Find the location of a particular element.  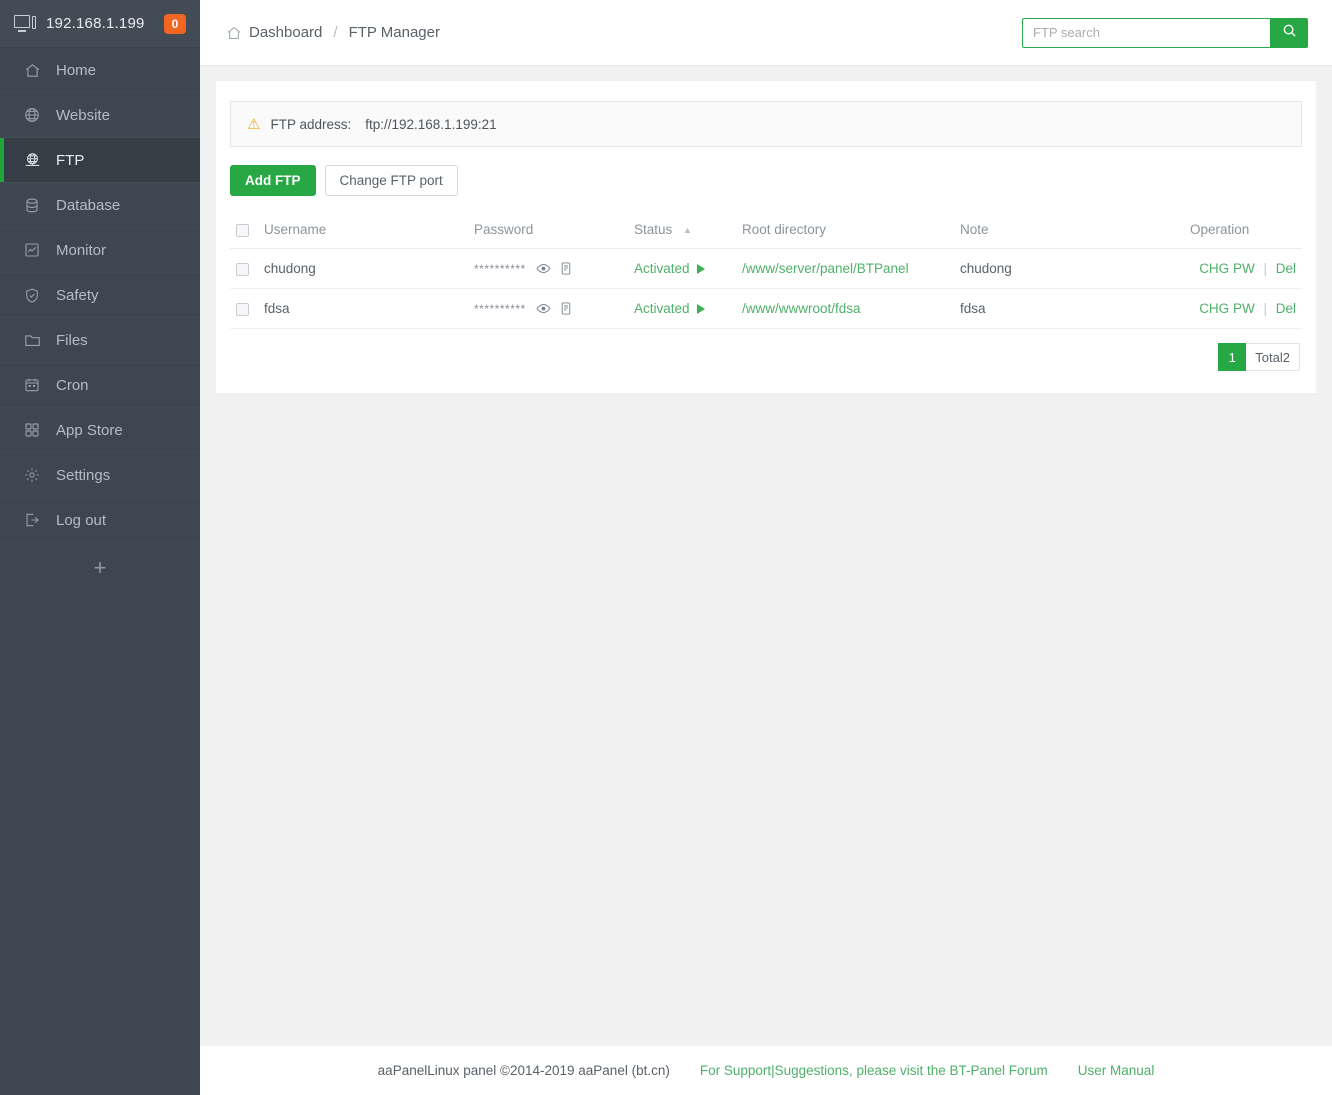

sidebar-item-label: Settings is located at coordinates (83, 475).